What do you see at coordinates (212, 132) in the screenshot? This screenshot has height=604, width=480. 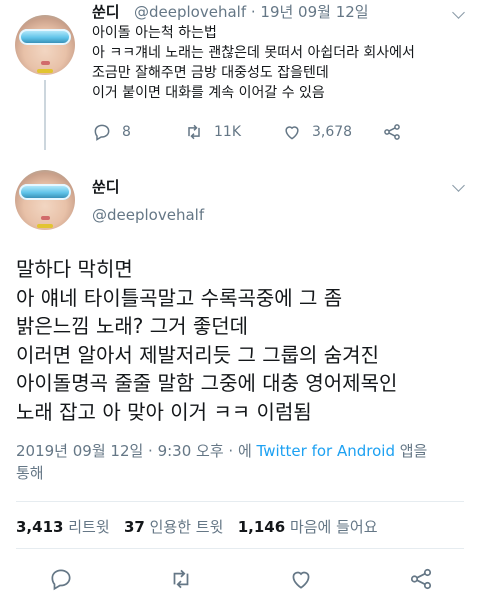 I see `retweet-button: 11K` at bounding box center [212, 132].